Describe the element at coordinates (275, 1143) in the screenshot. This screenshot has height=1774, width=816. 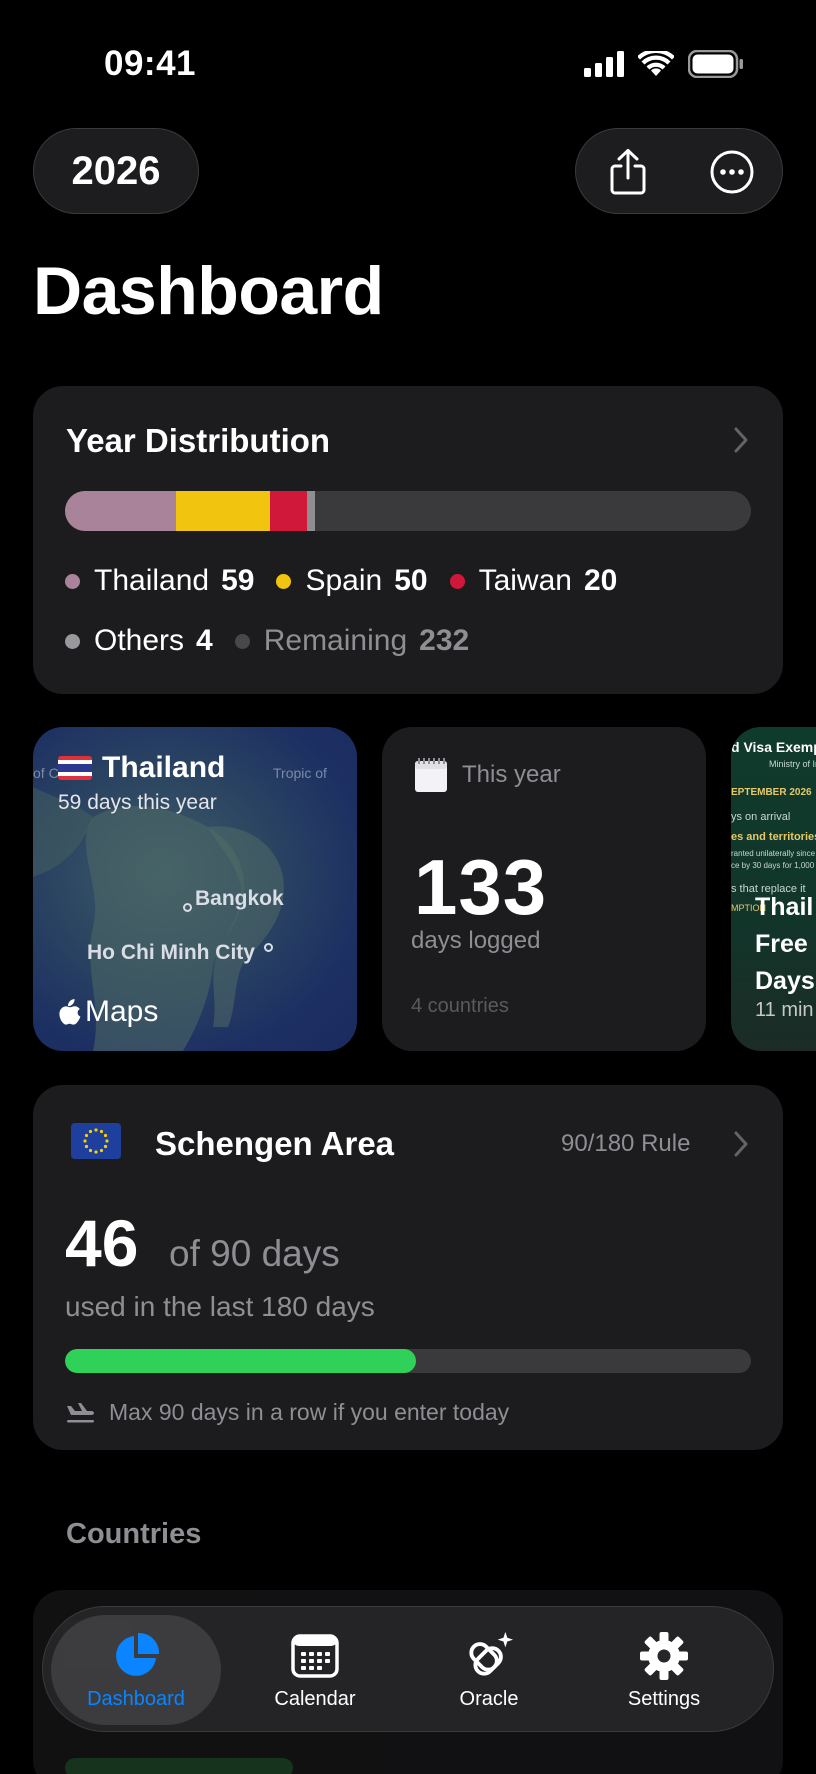
I see `schengen-title: Schengen Area` at that location.